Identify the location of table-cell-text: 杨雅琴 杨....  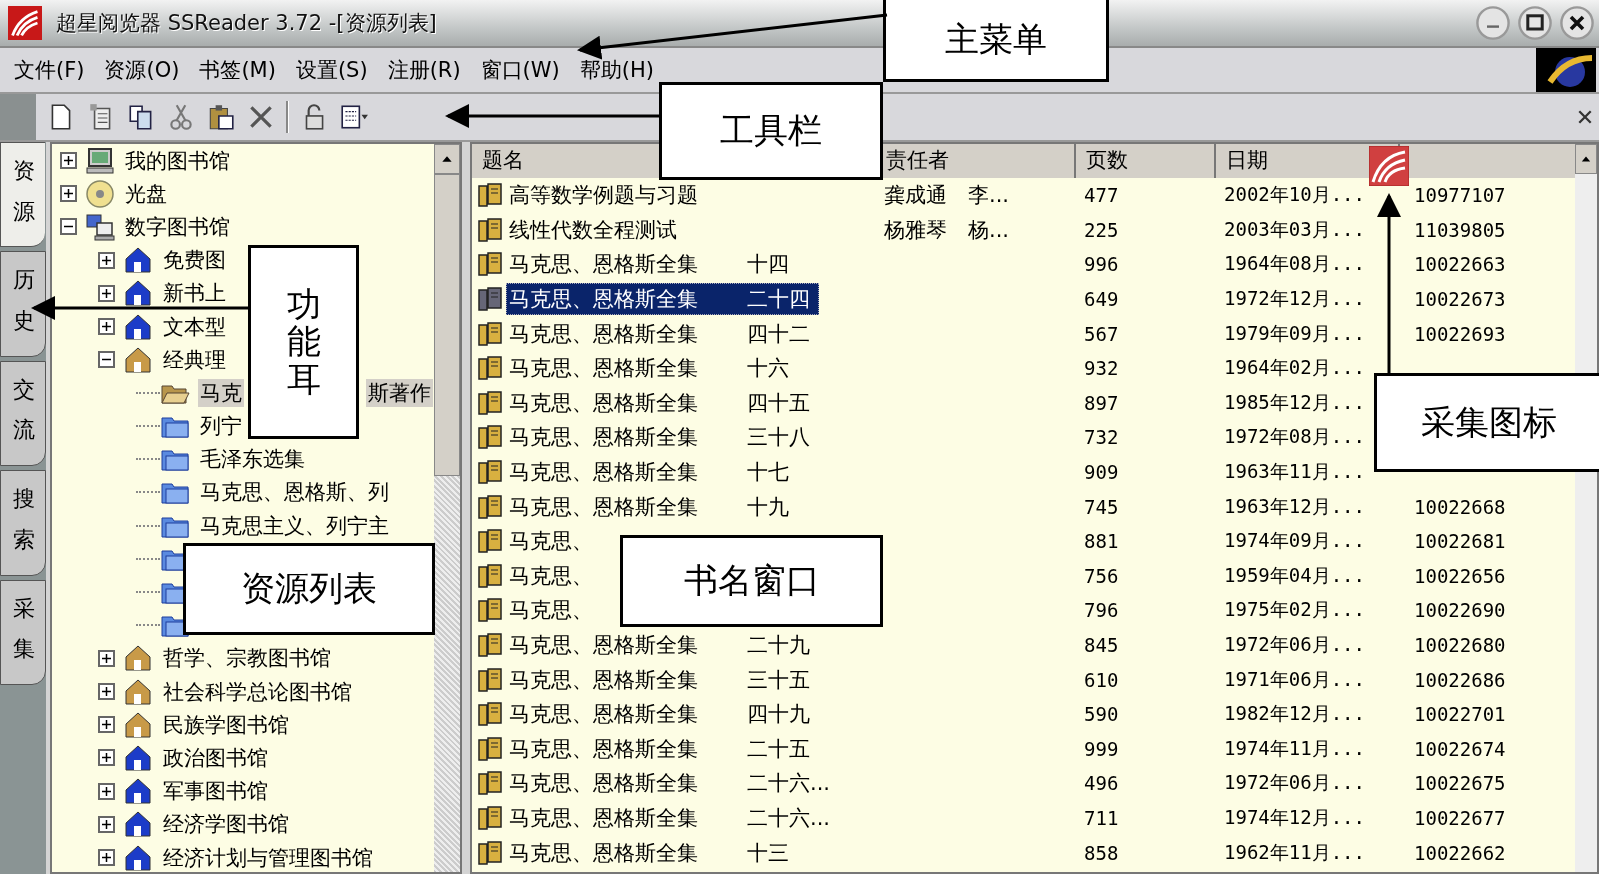
(947, 230).